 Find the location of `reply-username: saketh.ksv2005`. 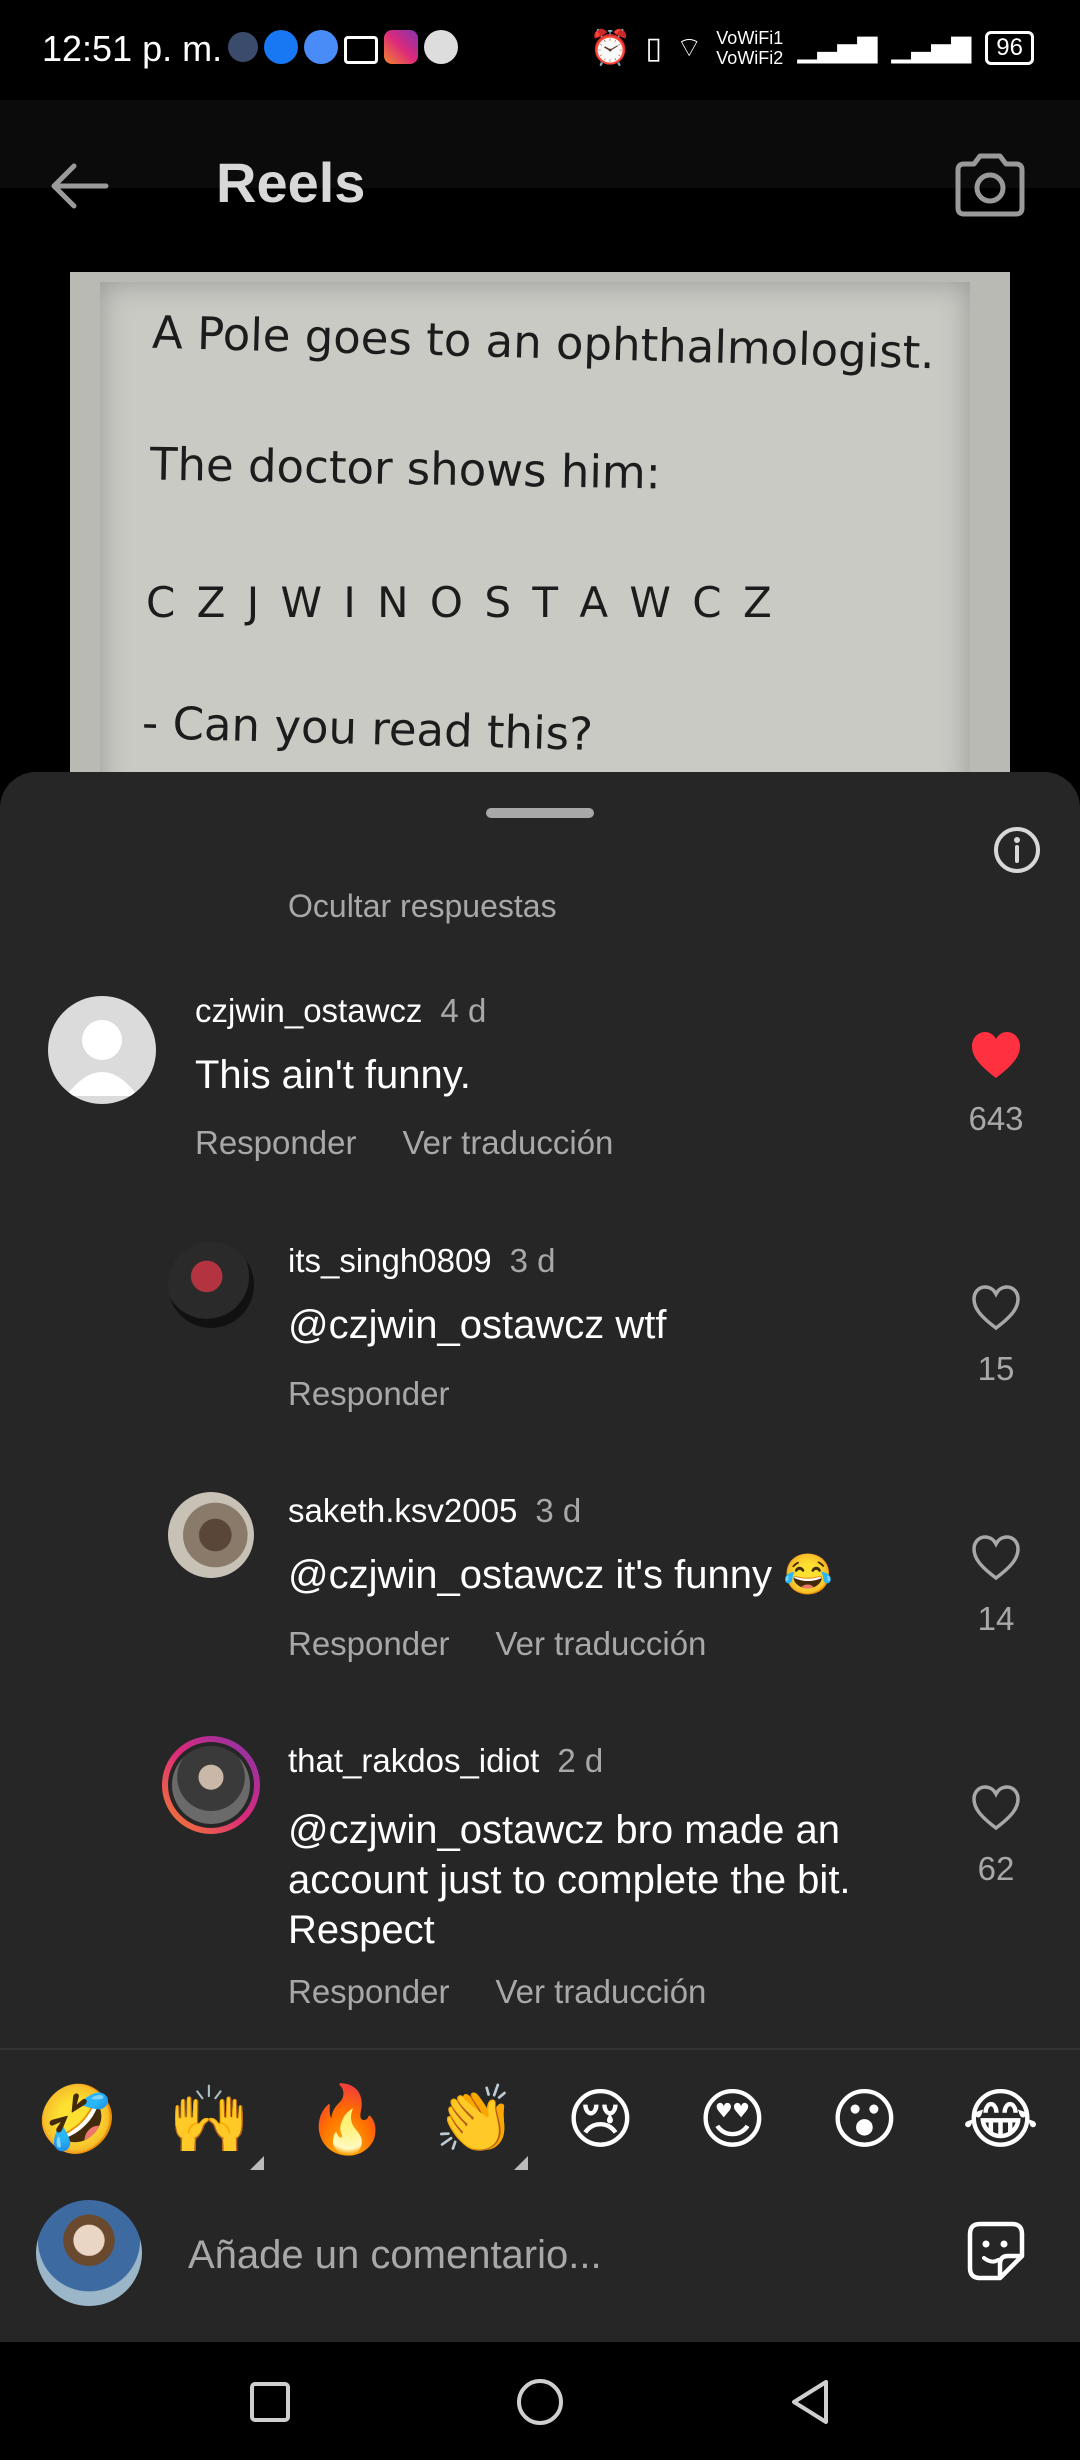

reply-username: saketh.ksv2005 is located at coordinates (402, 1510).